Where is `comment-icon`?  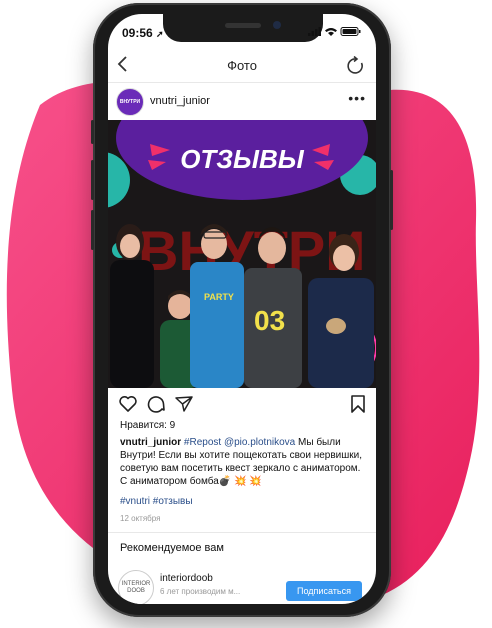 comment-icon is located at coordinates (156, 404).